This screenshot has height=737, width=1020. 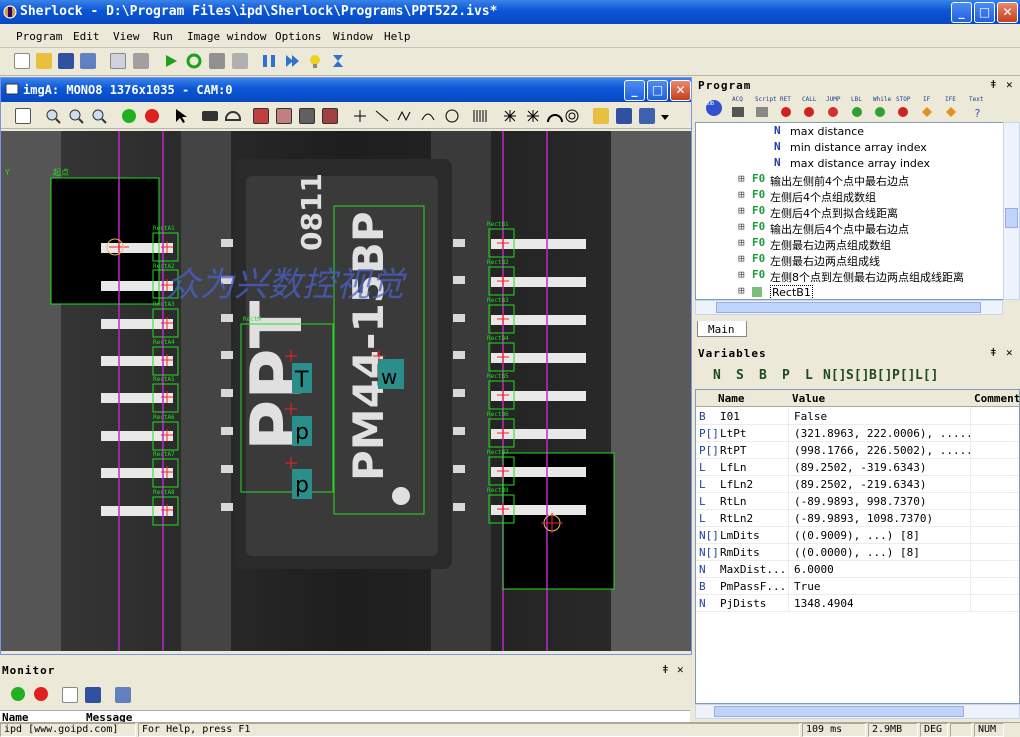 What do you see at coordinates (857, 501) in the screenshot?
I see `variable-row: L RtLn (-89.9893, 998.7370)` at bounding box center [857, 501].